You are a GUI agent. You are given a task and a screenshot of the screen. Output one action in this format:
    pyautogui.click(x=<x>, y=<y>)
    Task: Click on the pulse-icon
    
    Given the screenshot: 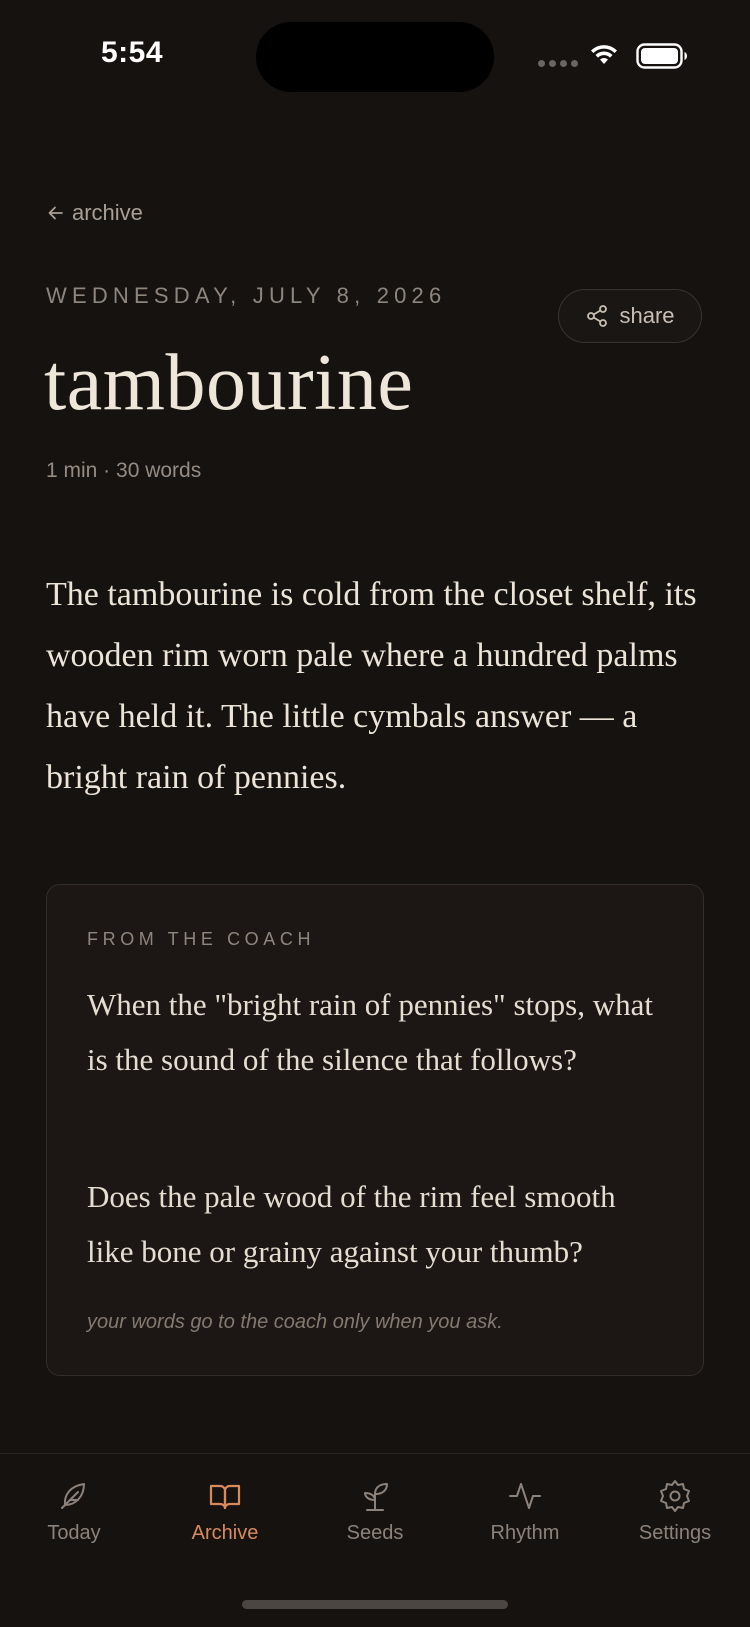 What is the action you would take?
    pyautogui.click(x=525, y=1496)
    